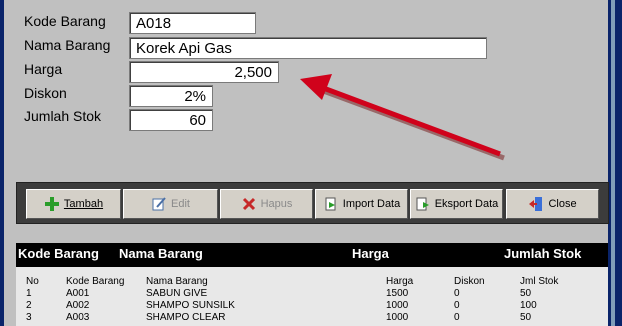 The image size is (622, 326). What do you see at coordinates (312, 318) in the screenshot?
I see `table-row: 3 A003 SHAMPO CLEAR 1000 0 50` at bounding box center [312, 318].